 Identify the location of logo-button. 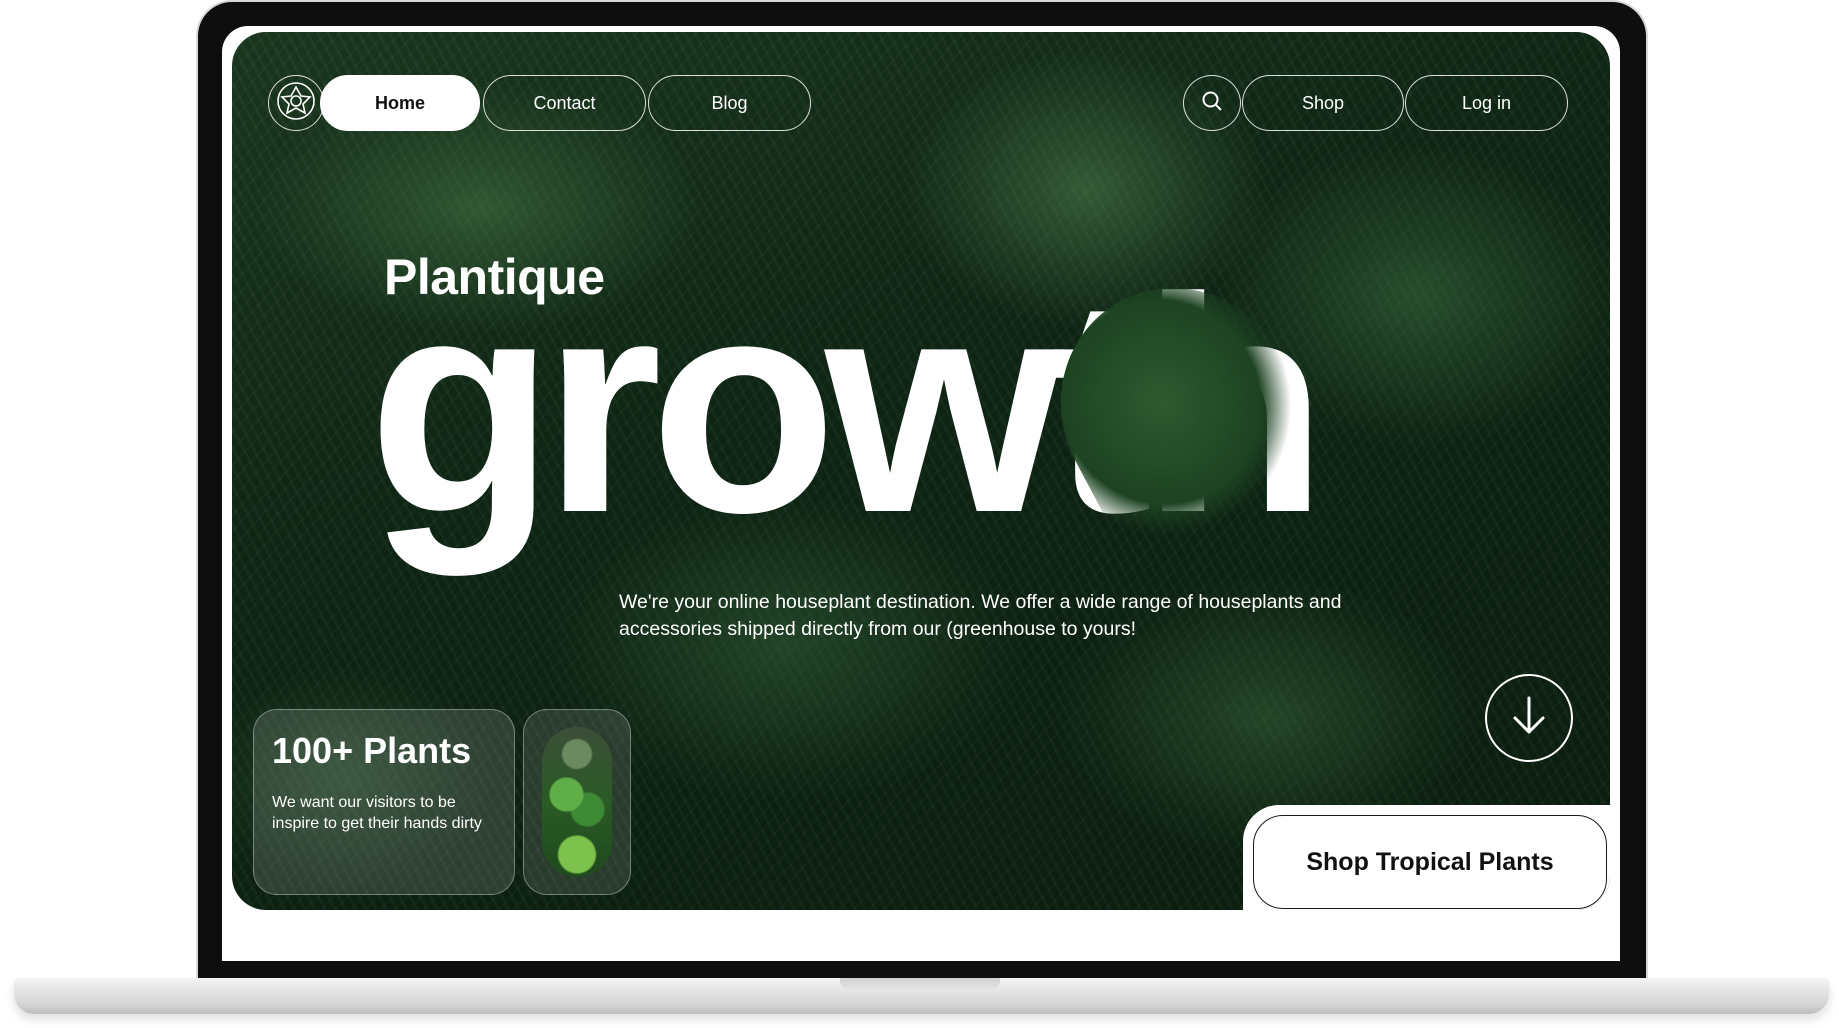
(296, 103).